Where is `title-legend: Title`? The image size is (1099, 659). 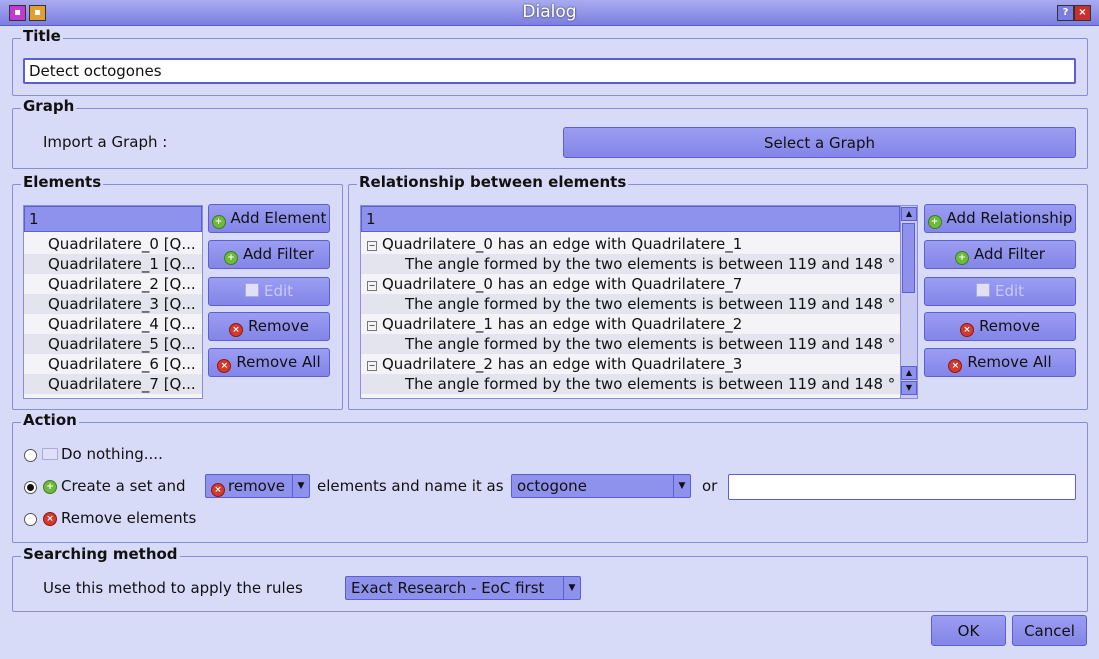
title-legend: Title is located at coordinates (42, 36).